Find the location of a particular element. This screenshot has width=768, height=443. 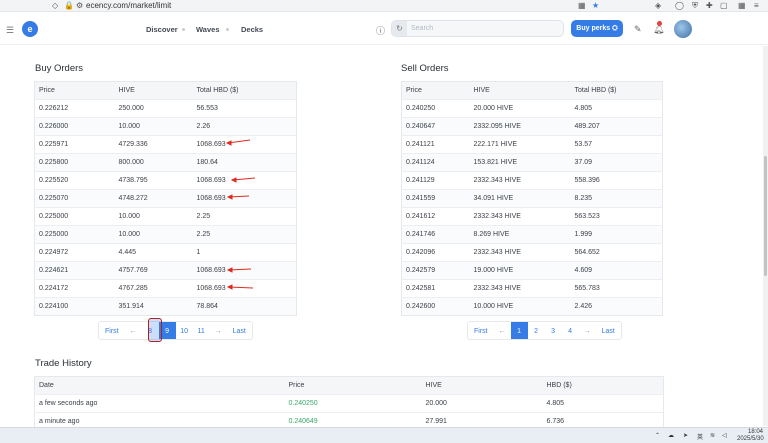

page-link: 2 is located at coordinates (536, 330).